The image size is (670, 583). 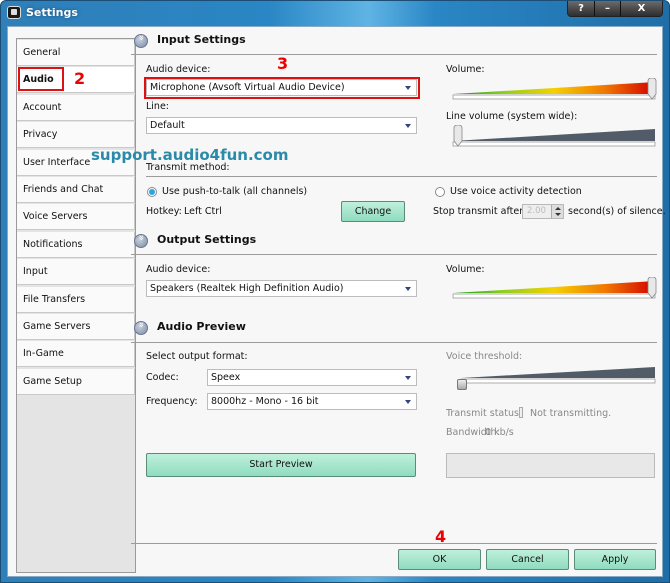 What do you see at coordinates (234, 191) in the screenshot?
I see `push-to-talk-label: Use push-to-talk (all channels)` at bounding box center [234, 191].